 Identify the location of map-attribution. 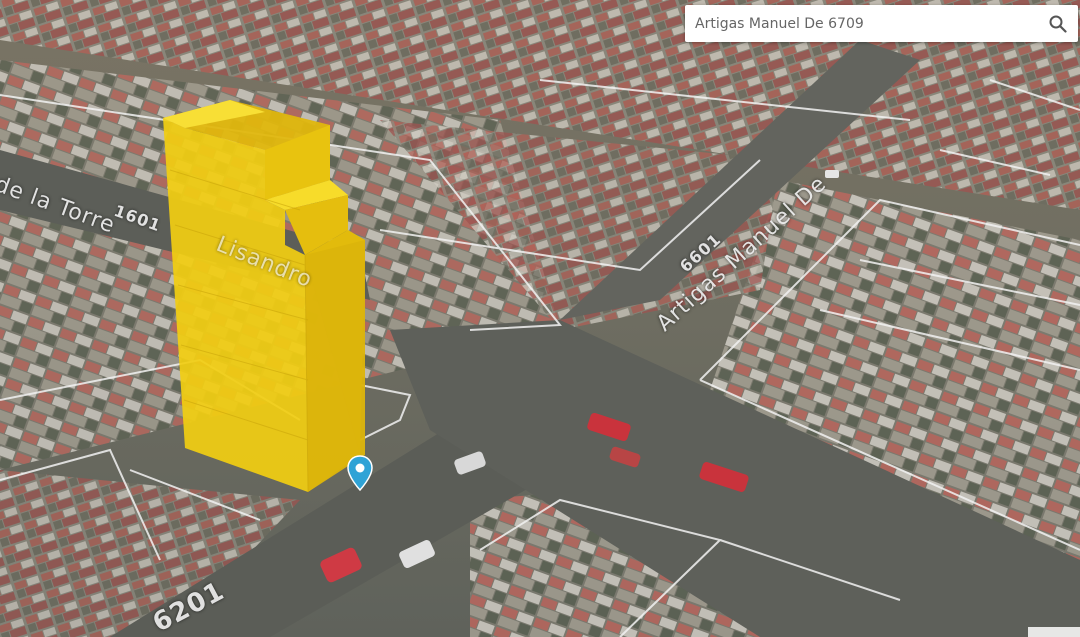
(1054, 632).